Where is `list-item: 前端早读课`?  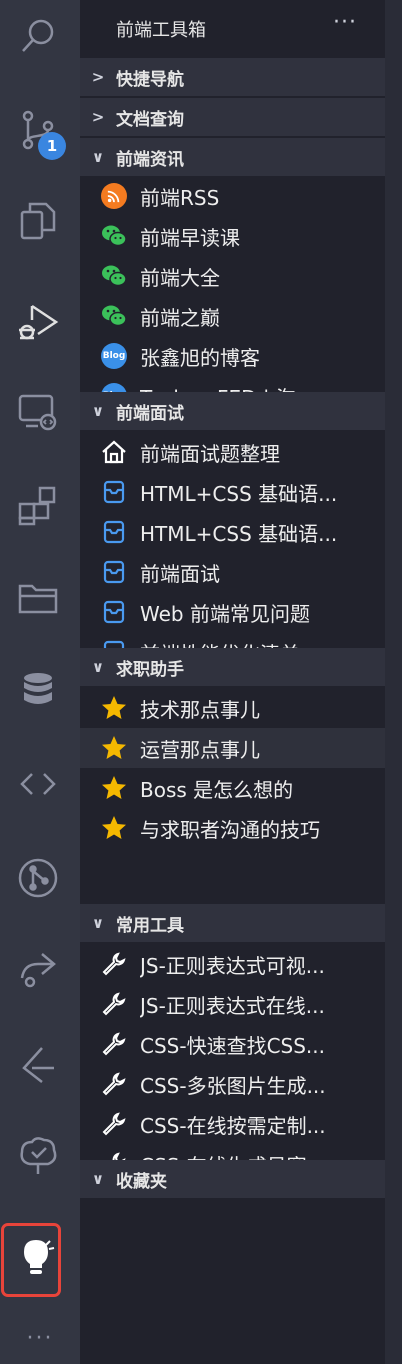
list-item: 前端早读课 is located at coordinates (232, 236).